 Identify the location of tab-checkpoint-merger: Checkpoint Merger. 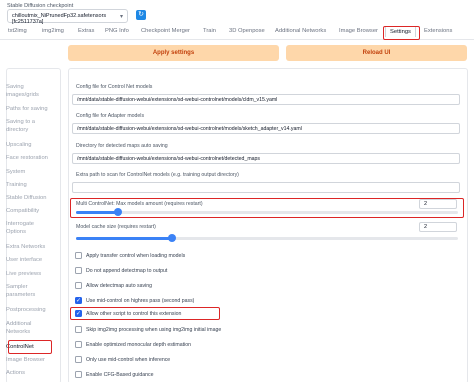
(165, 31).